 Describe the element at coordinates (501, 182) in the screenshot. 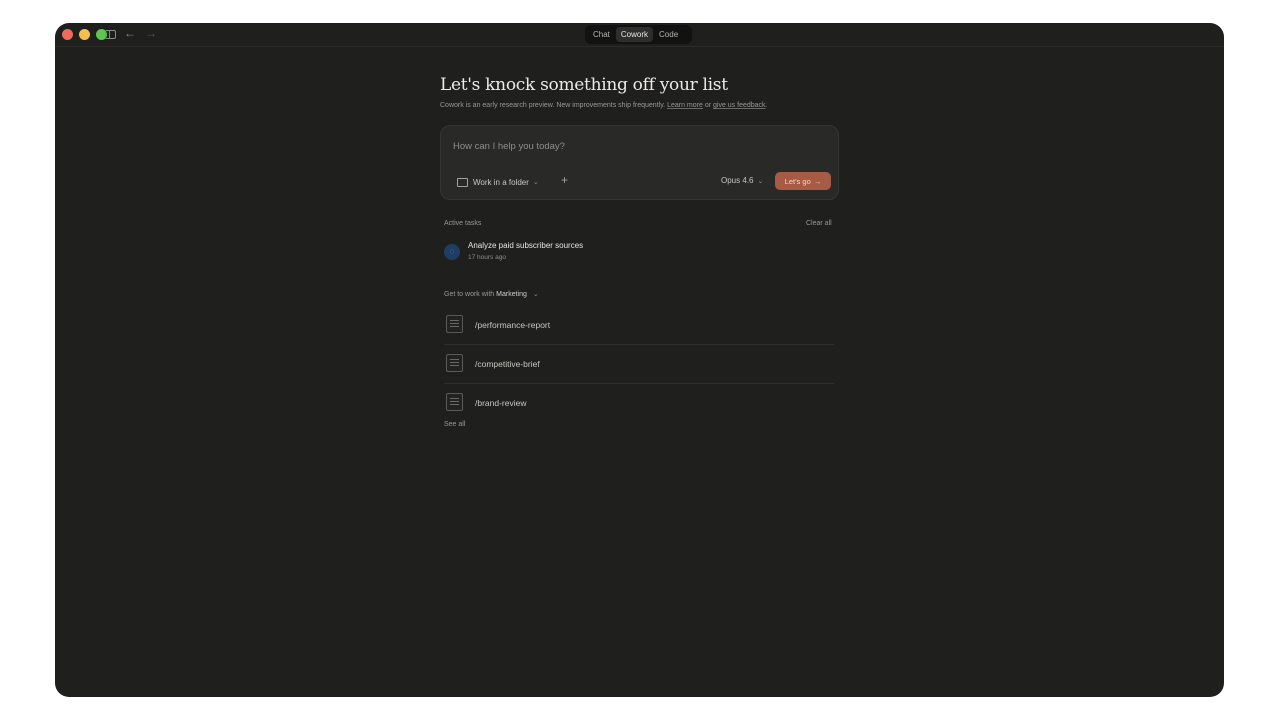

I see `folder-button-label: Work in a folder` at that location.